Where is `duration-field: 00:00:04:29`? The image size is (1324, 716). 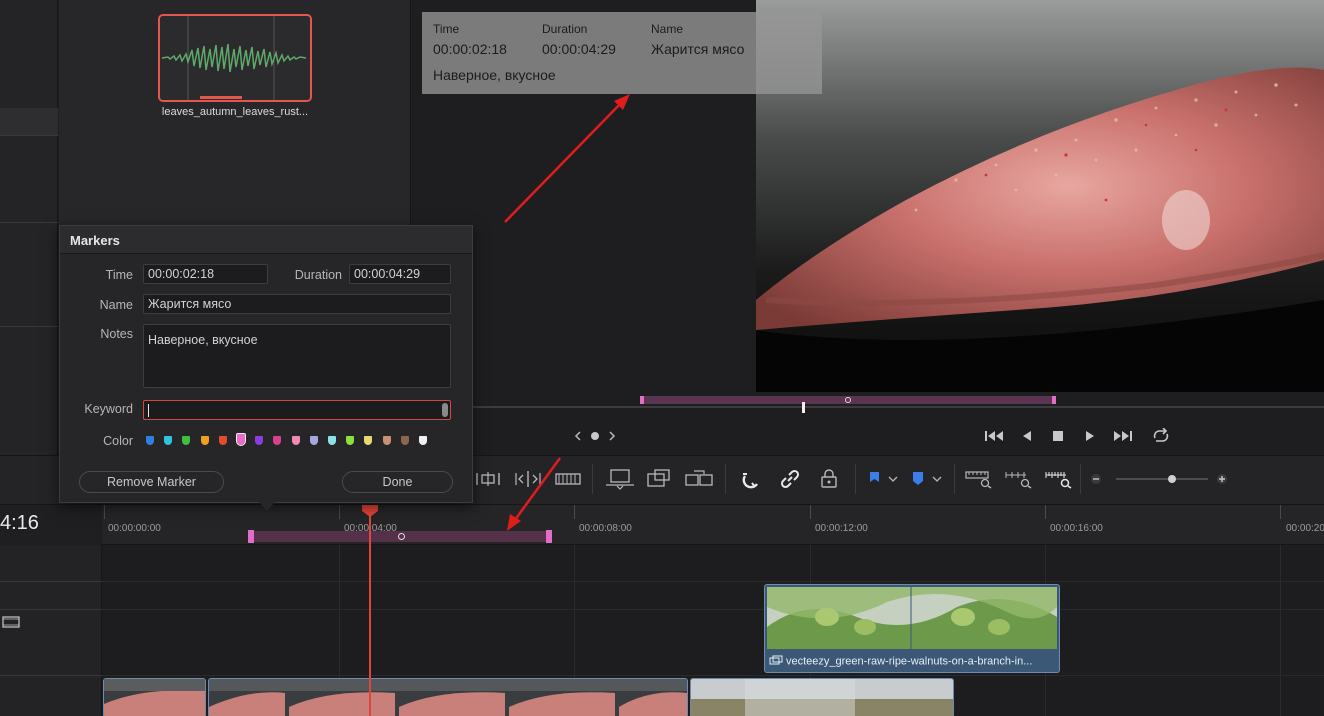 duration-field: 00:00:04:29 is located at coordinates (400, 274).